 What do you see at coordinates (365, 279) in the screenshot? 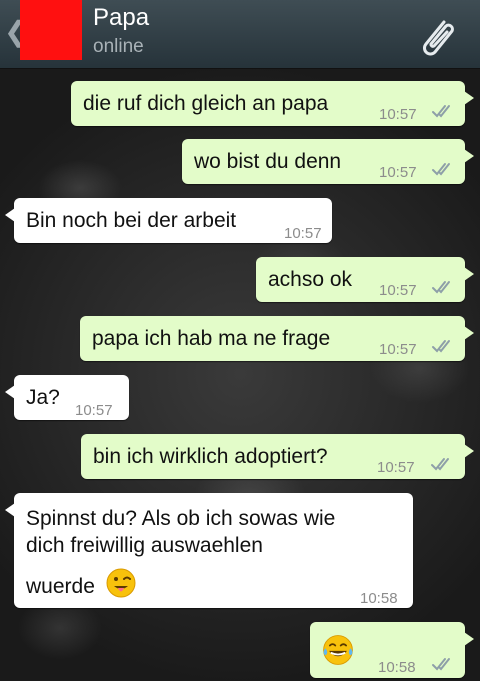
I see `outgoing-message: achso ok 10:57` at bounding box center [365, 279].